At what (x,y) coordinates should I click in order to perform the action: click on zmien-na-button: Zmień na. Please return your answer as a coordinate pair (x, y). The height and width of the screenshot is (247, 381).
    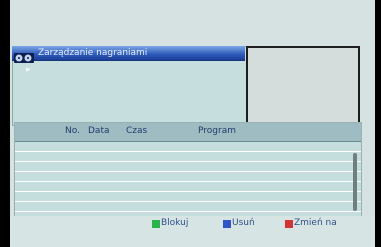
    Looking at the image, I should click on (315, 224).